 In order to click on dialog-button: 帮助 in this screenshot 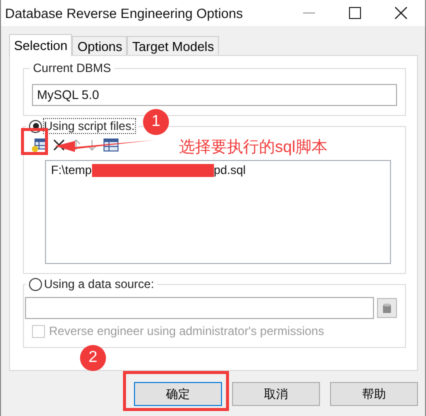, I will do `click(374, 394)`.